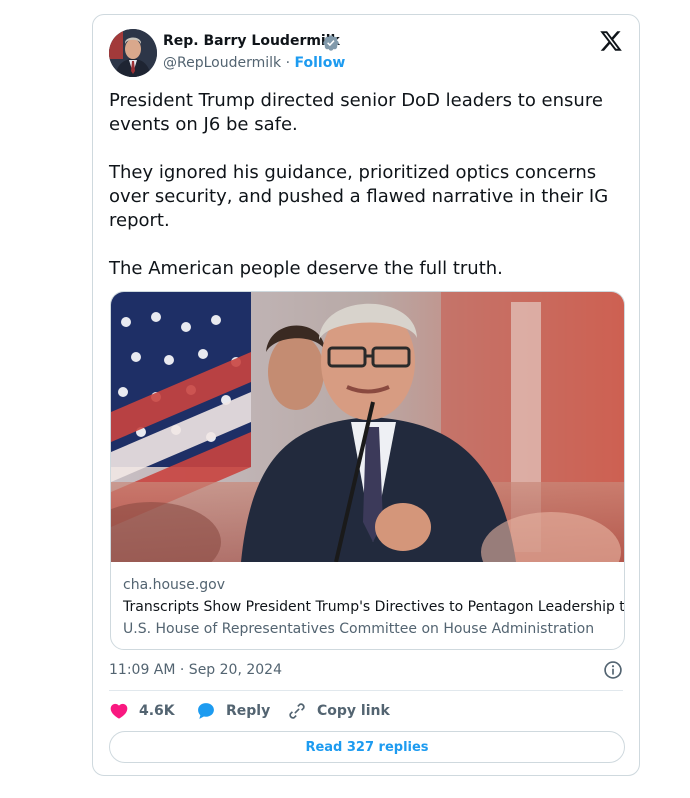  I want to click on like-button: 4.6K, so click(142, 711).